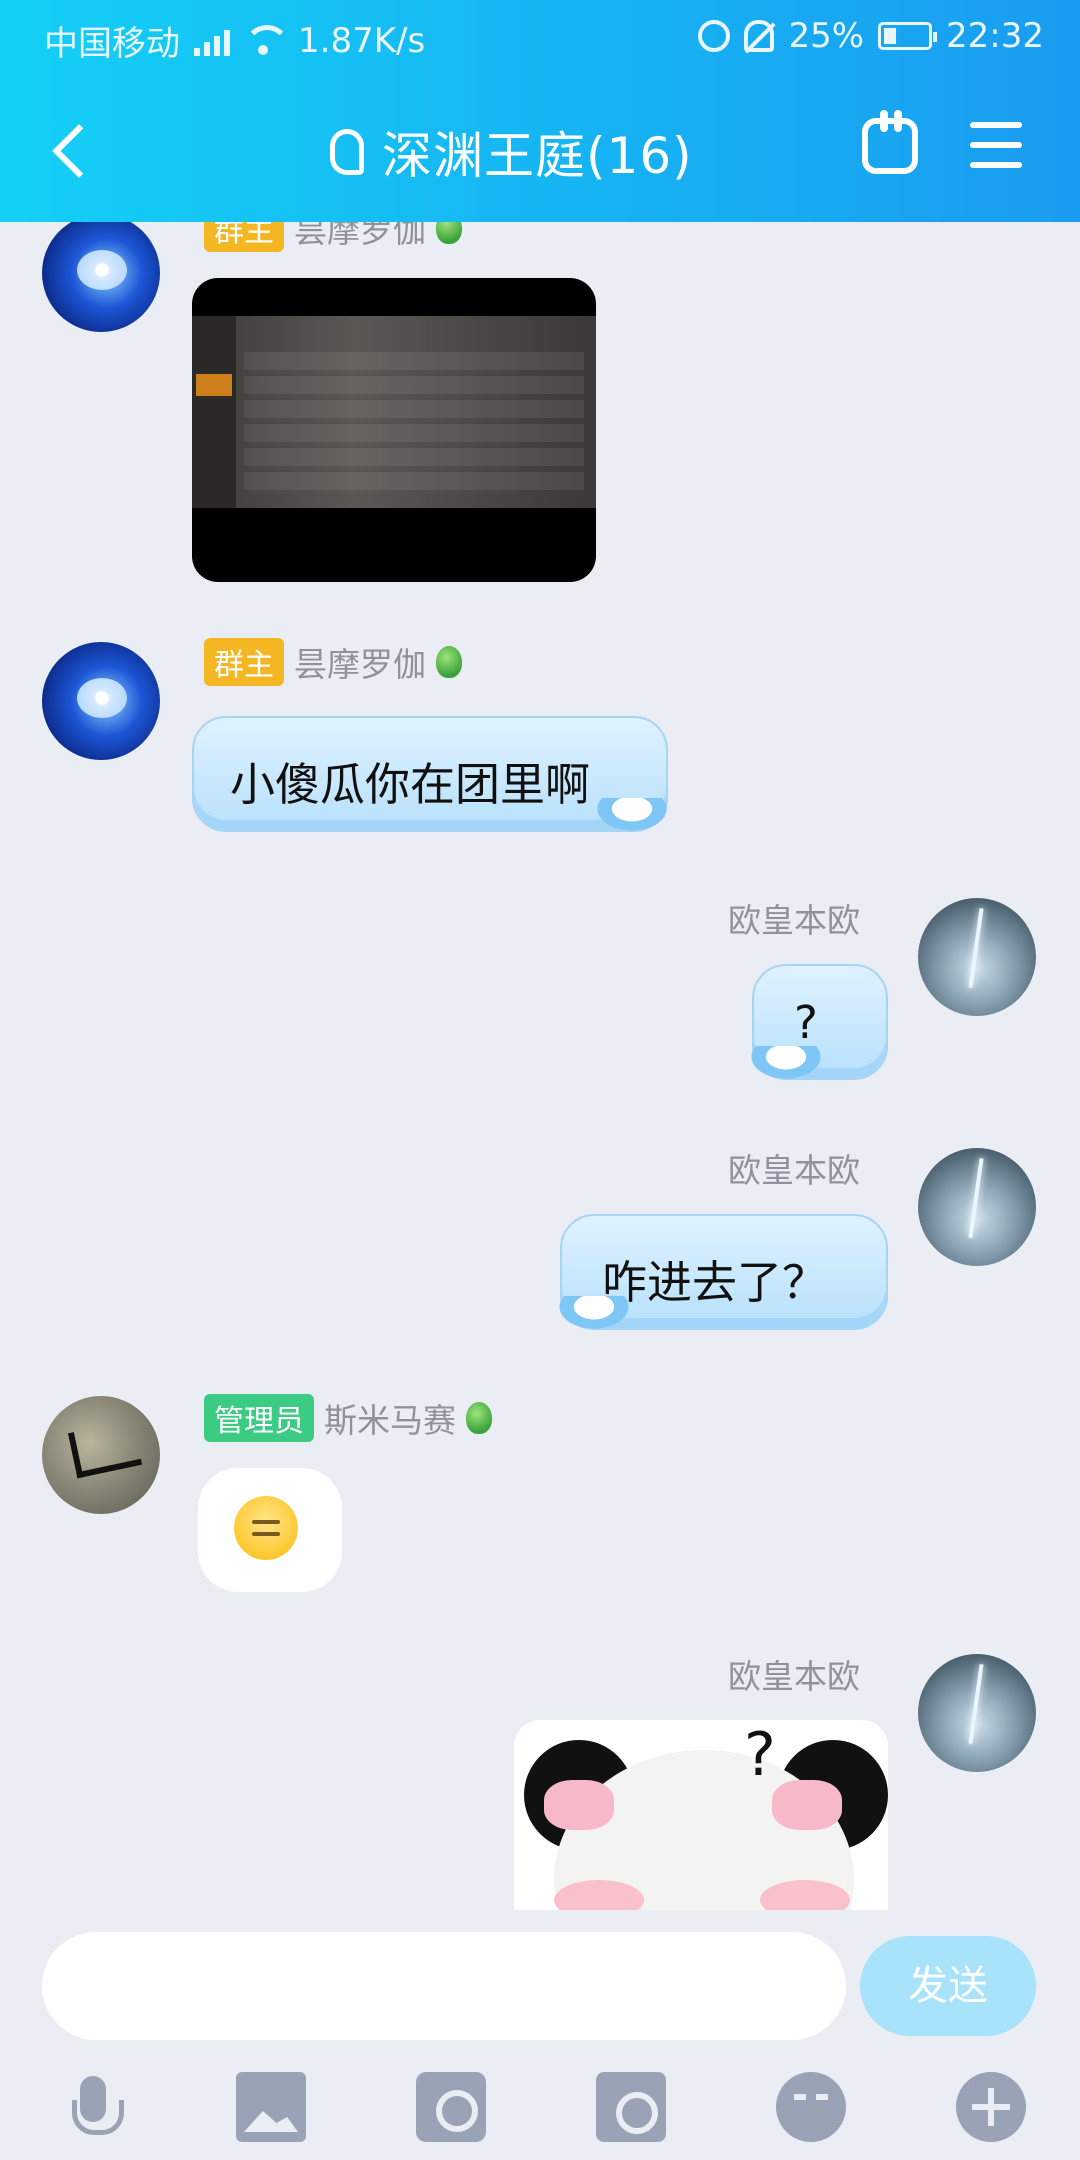 The width and height of the screenshot is (1080, 2160). Describe the element at coordinates (93, 2107) in the screenshot. I see `mic-icon` at that location.